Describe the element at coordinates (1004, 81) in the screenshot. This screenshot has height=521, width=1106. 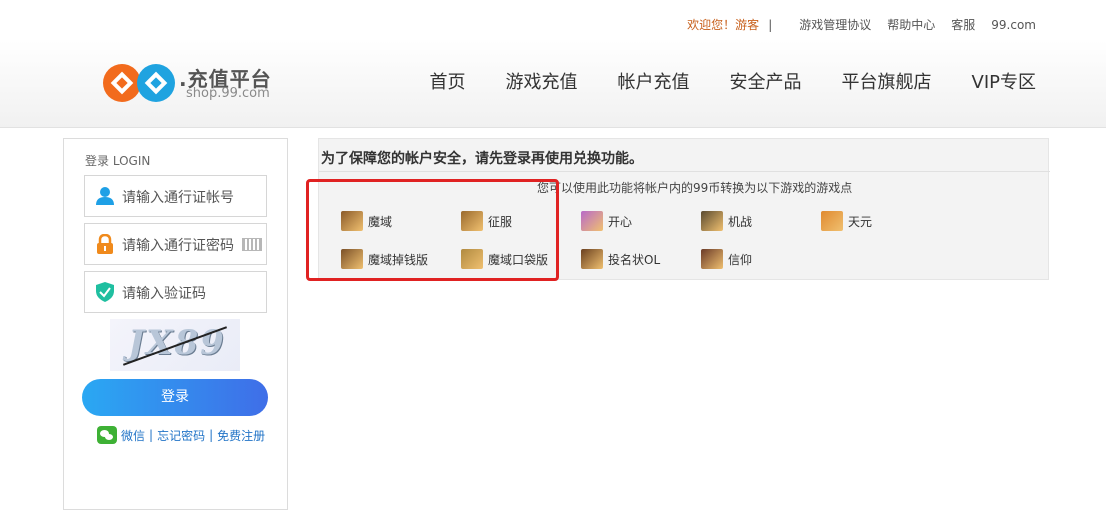
I see `nav-vip: VIP专区` at that location.